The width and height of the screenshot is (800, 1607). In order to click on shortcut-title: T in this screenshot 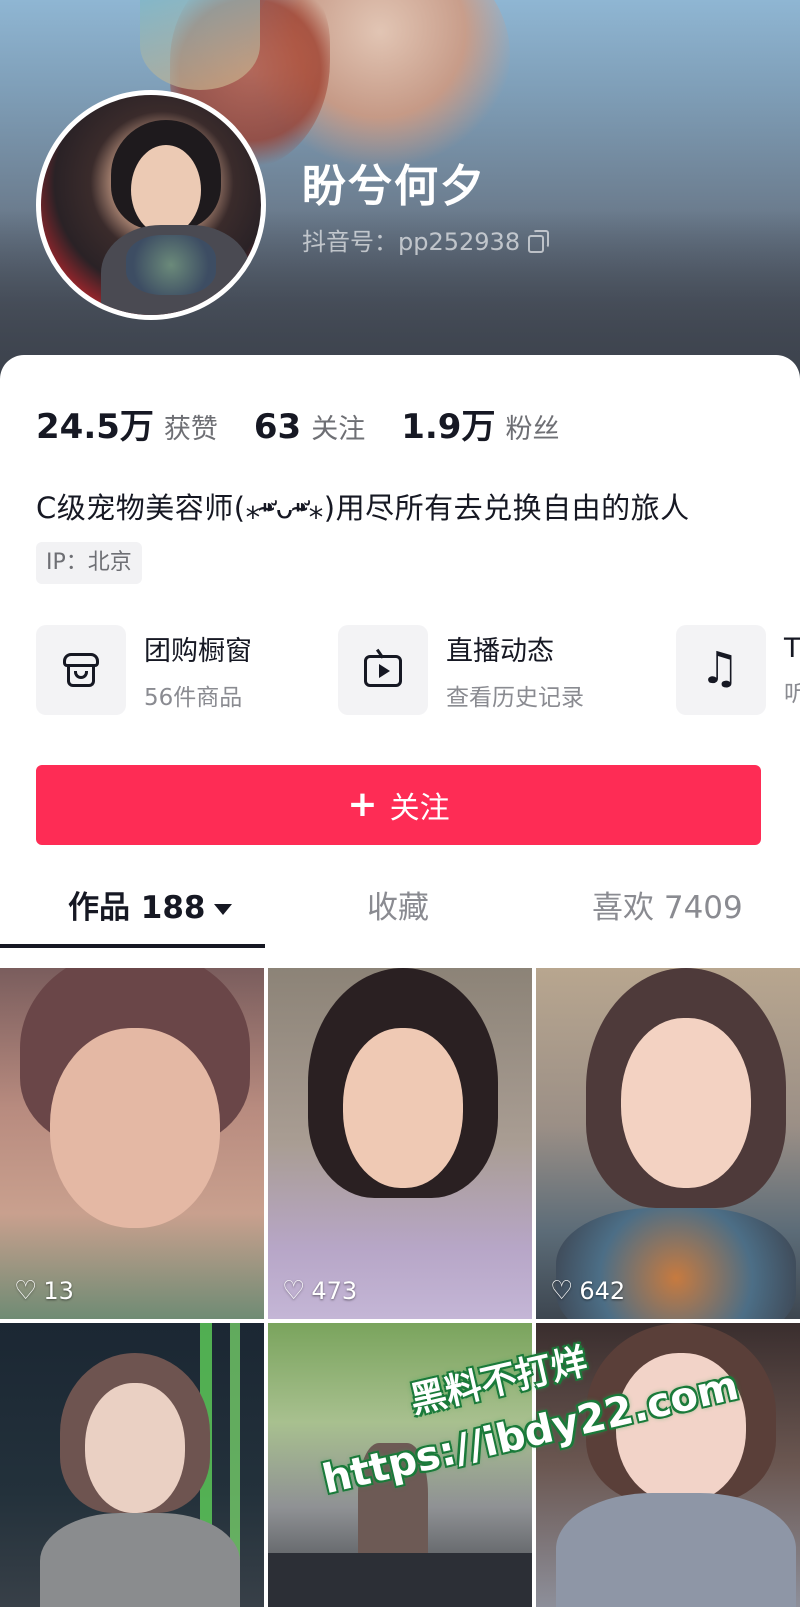, I will do `click(792, 648)`.